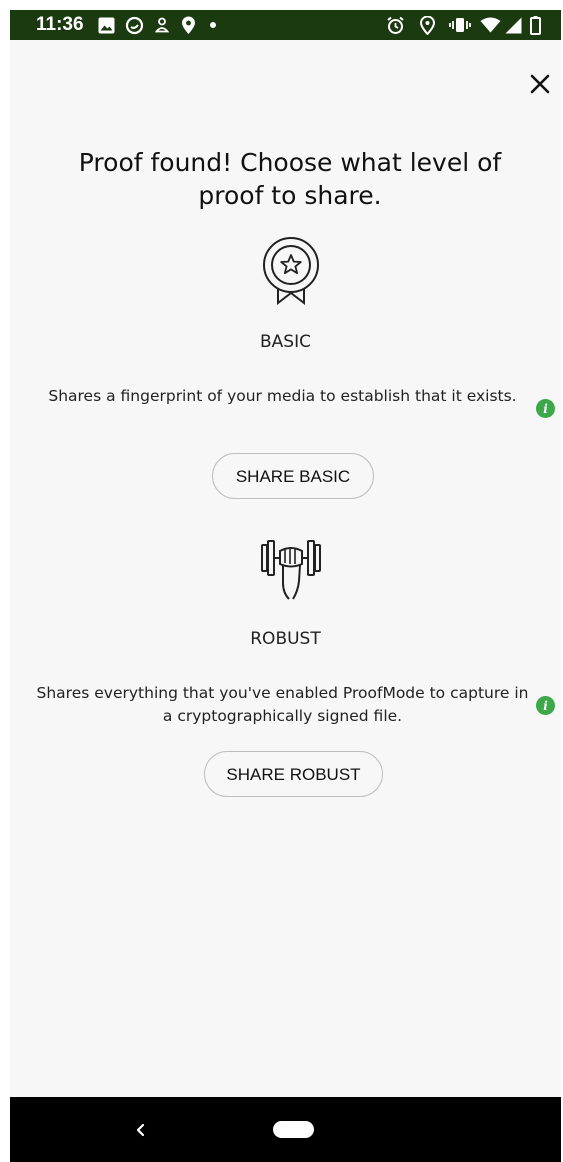 The height and width of the screenshot is (1162, 563). Describe the element at coordinates (106, 25) in the screenshot. I see `image-icon` at that location.